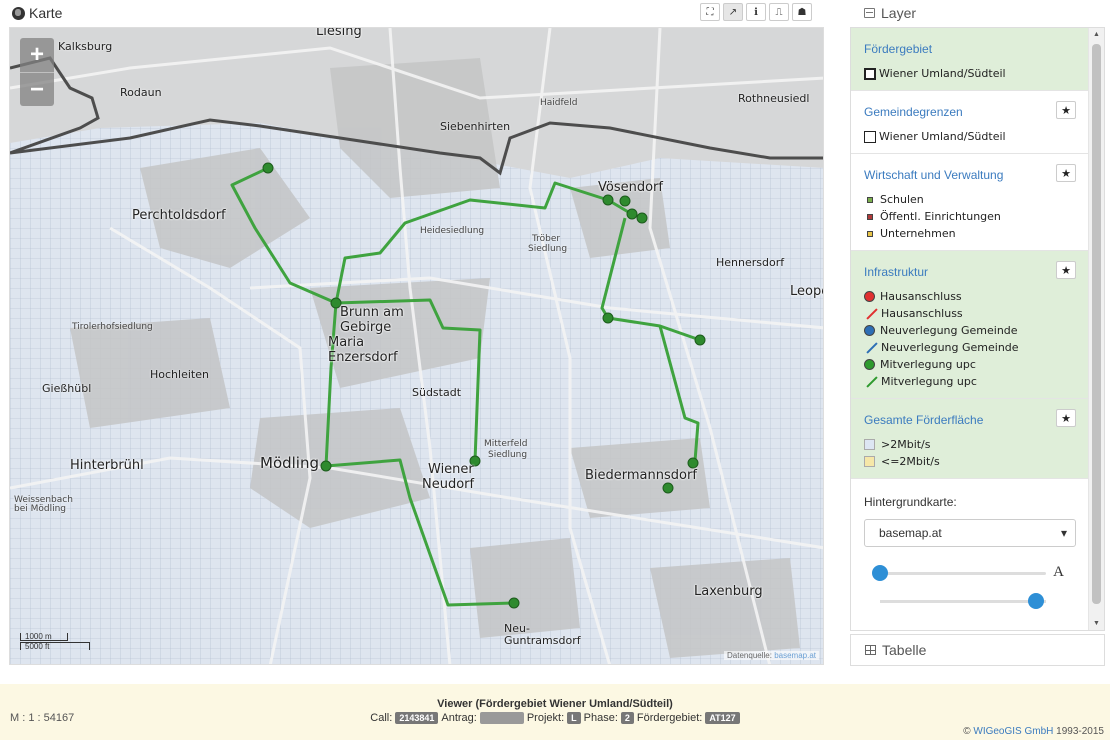  What do you see at coordinates (40, 509) in the screenshot?
I see `map-label: bei Mödling` at bounding box center [40, 509].